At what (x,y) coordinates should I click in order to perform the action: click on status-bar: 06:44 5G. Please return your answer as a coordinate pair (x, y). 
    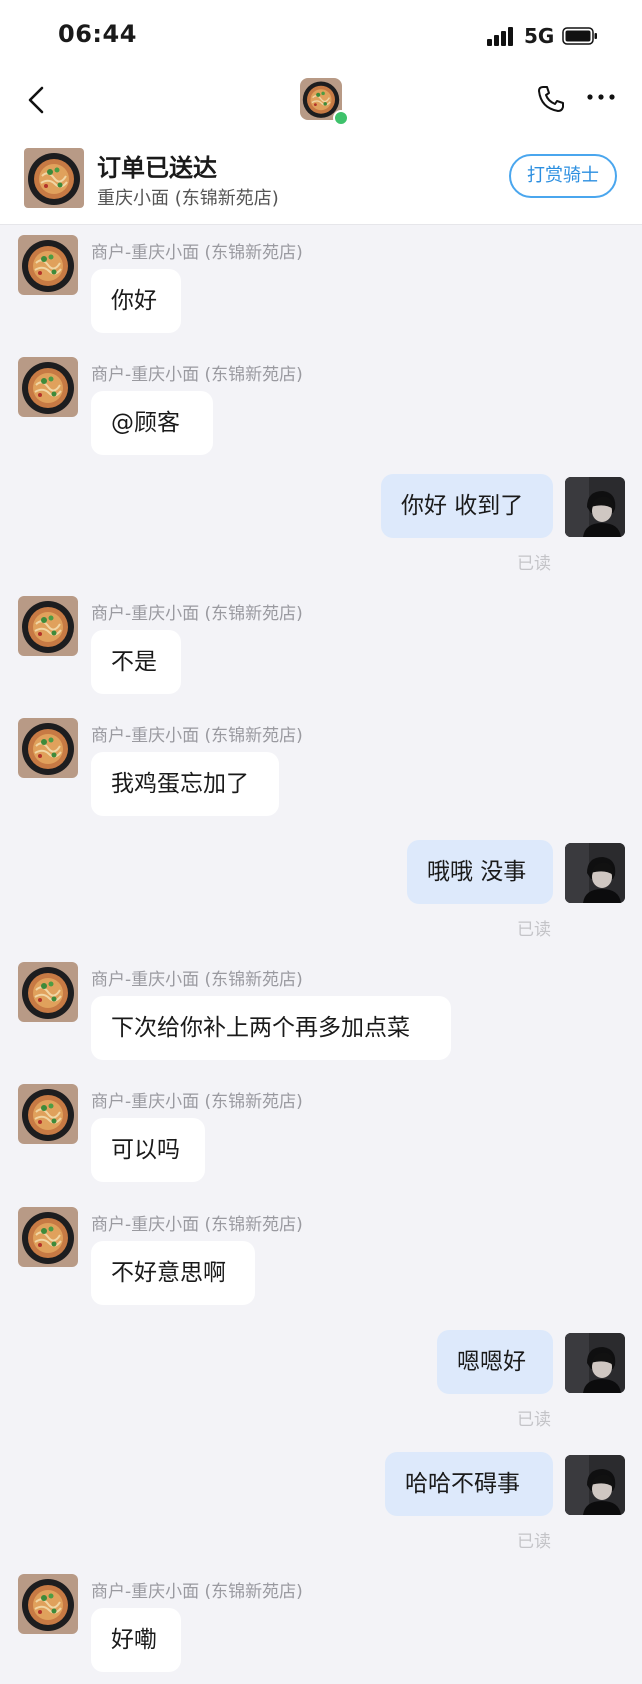
    Looking at the image, I should click on (321, 35).